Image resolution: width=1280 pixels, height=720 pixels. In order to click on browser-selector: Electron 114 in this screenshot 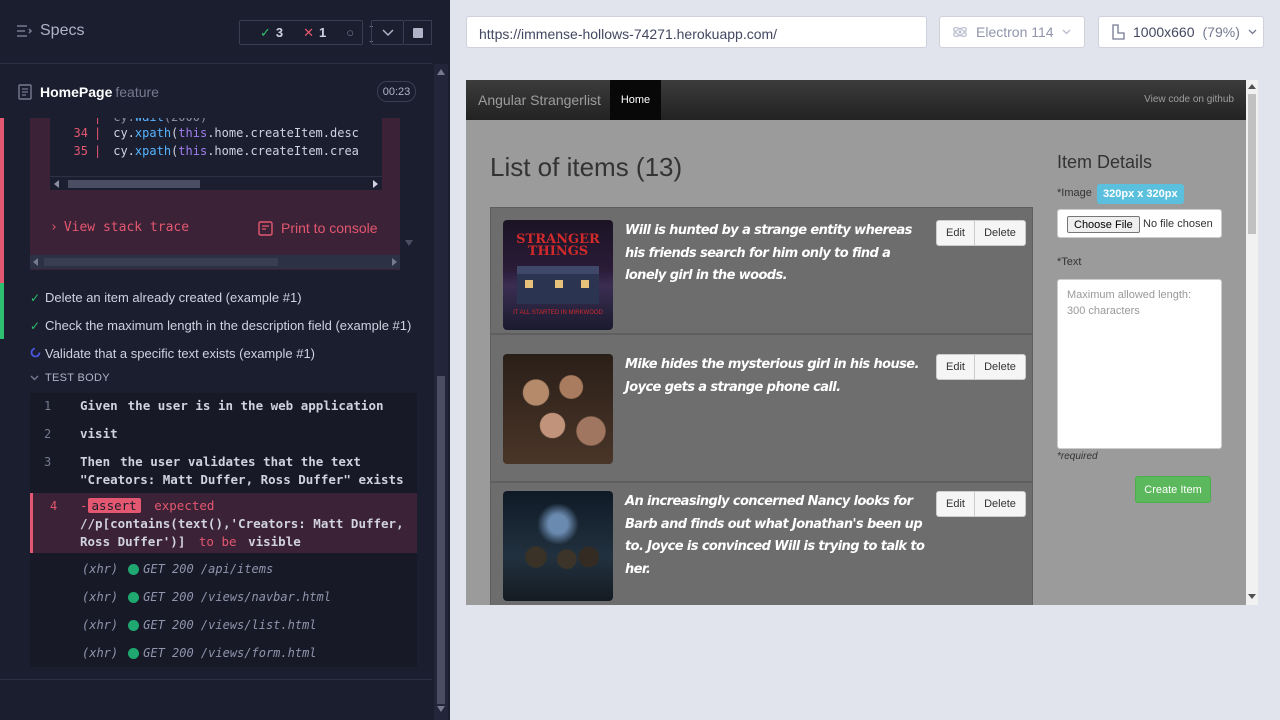, I will do `click(1012, 32)`.